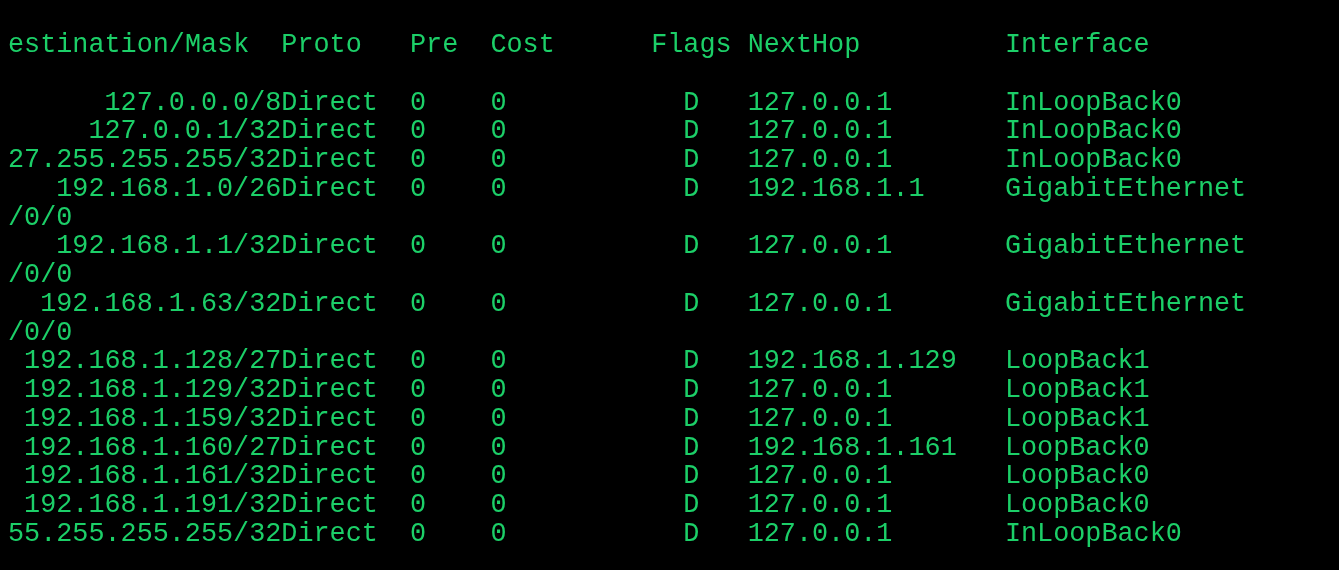 The height and width of the screenshot is (570, 1339). I want to click on table-cell: 27.255.255.255/32, so click(145, 160).